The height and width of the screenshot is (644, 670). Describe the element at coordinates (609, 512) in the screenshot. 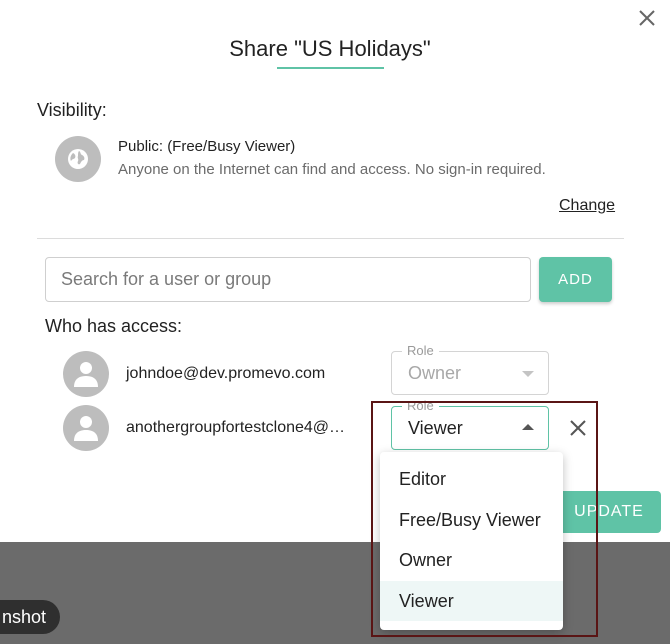

I see `update-button: UPDATE` at that location.